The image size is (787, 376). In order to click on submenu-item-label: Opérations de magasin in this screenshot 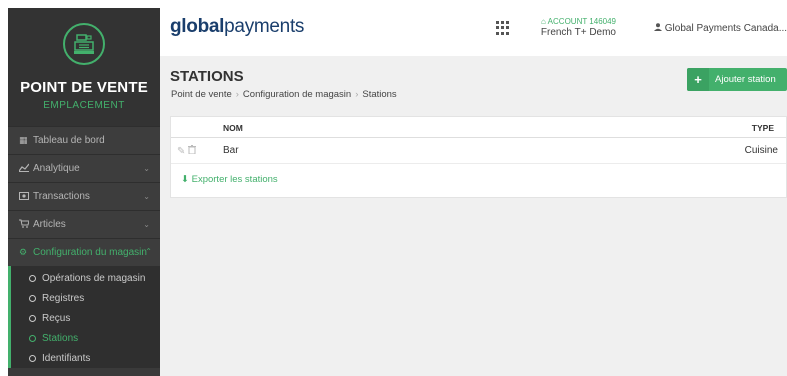, I will do `click(94, 278)`.